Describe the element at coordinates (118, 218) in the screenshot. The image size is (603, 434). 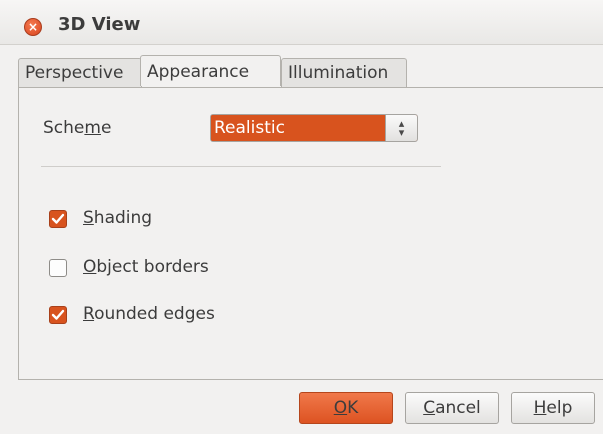
I see `shading-label: Shading` at that location.